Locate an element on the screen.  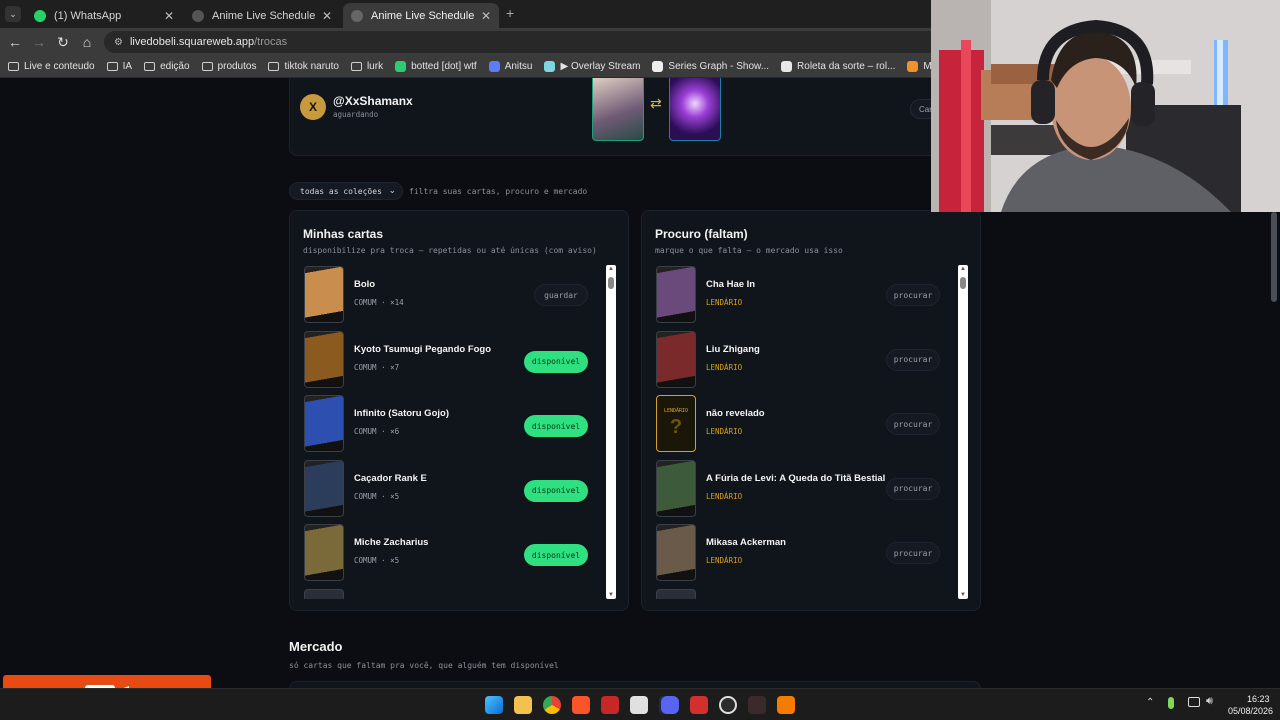
clock-date: 05/08/2026 is located at coordinates (1250, 711).